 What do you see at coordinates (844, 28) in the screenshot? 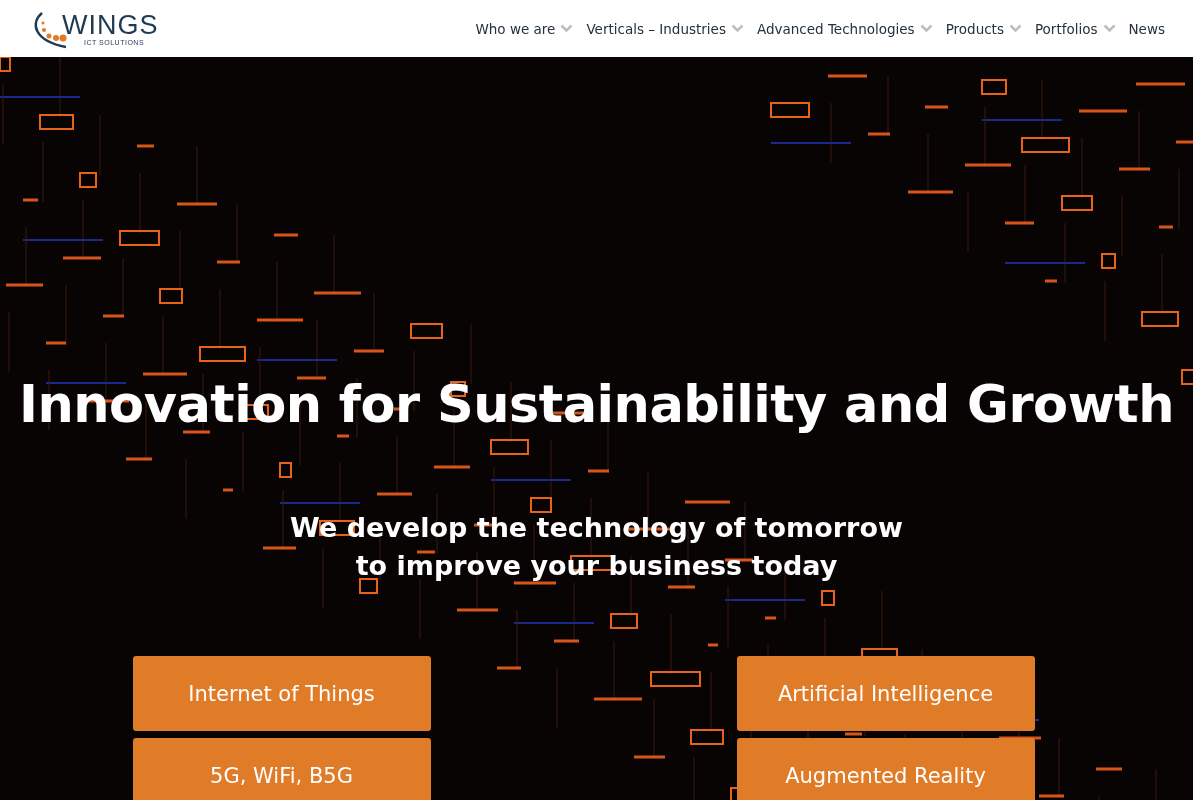
I see `nav-link: Advanced Technologies` at bounding box center [844, 28].